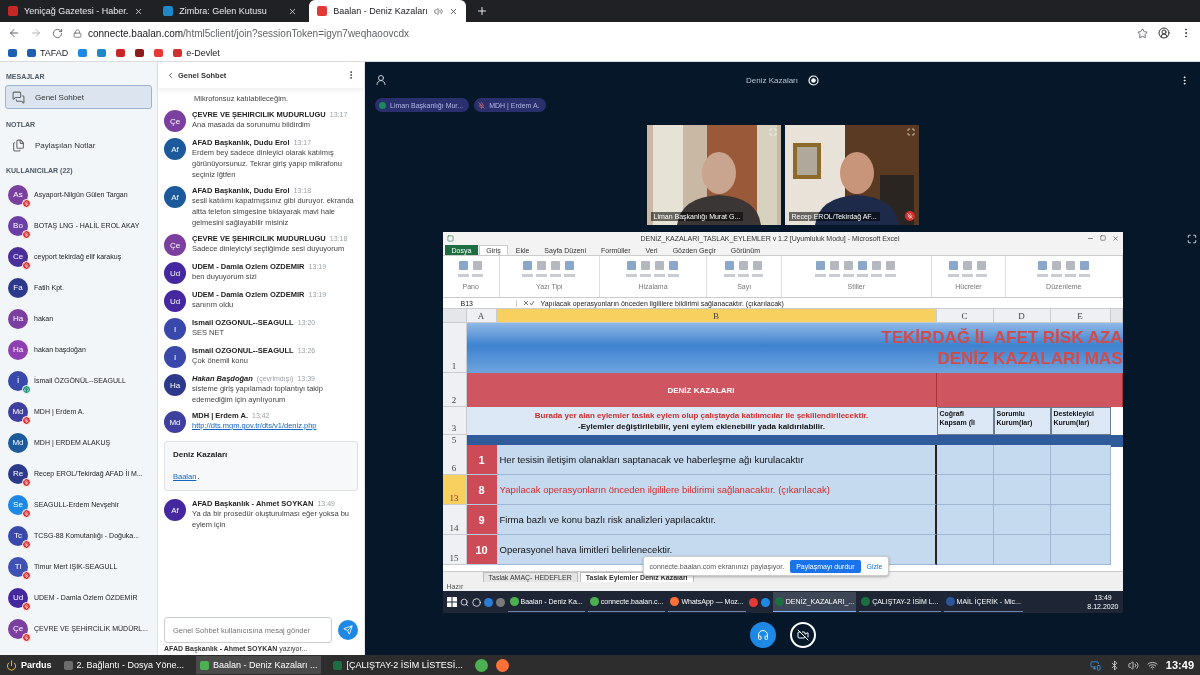 This screenshot has height=675, width=1200. What do you see at coordinates (18, 535) in the screenshot?
I see `user-avatar: Tc` at bounding box center [18, 535].